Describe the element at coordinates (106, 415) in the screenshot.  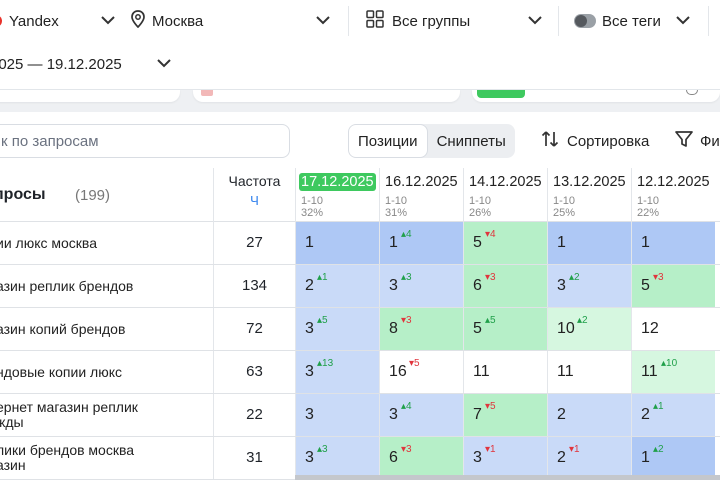
I see `query-cell: ернет магазин реплик жды` at that location.